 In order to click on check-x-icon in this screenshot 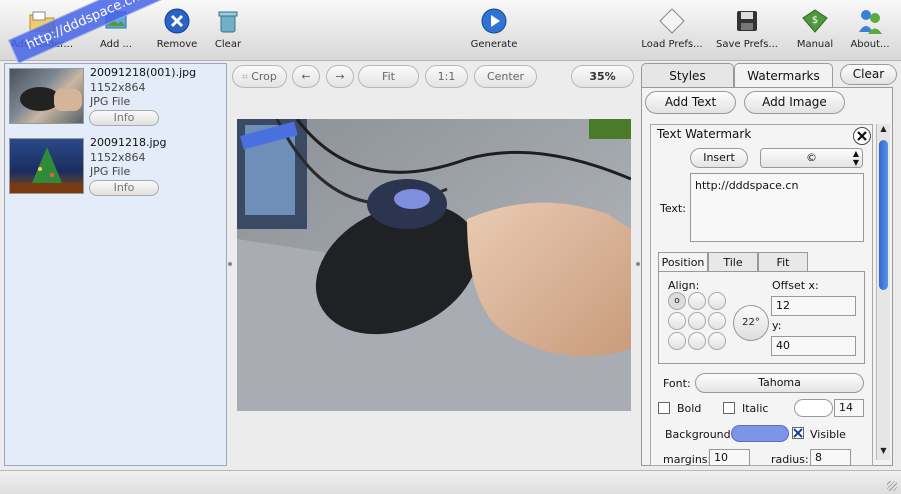, I will do `click(798, 433)`.